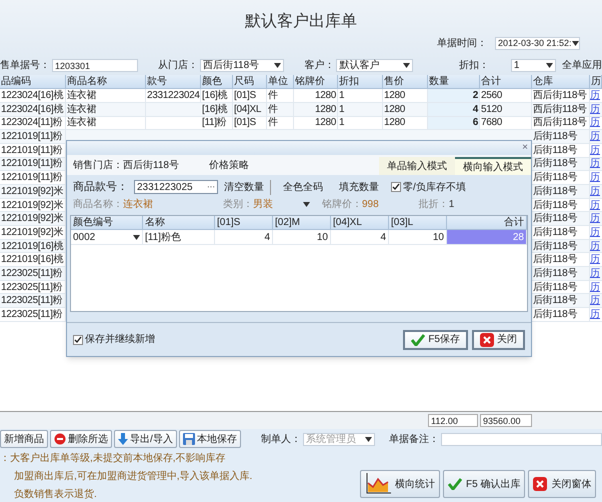 This screenshot has height=502, width=602. Describe the element at coordinates (487, 222) in the screenshot. I see `column-header: 合计` at that location.